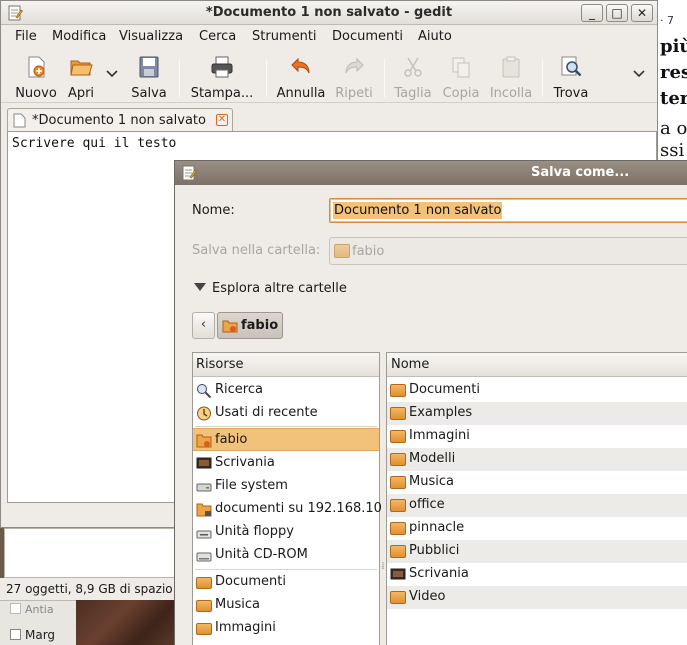  What do you see at coordinates (26, 36) in the screenshot?
I see `menu-file: File` at bounding box center [26, 36].